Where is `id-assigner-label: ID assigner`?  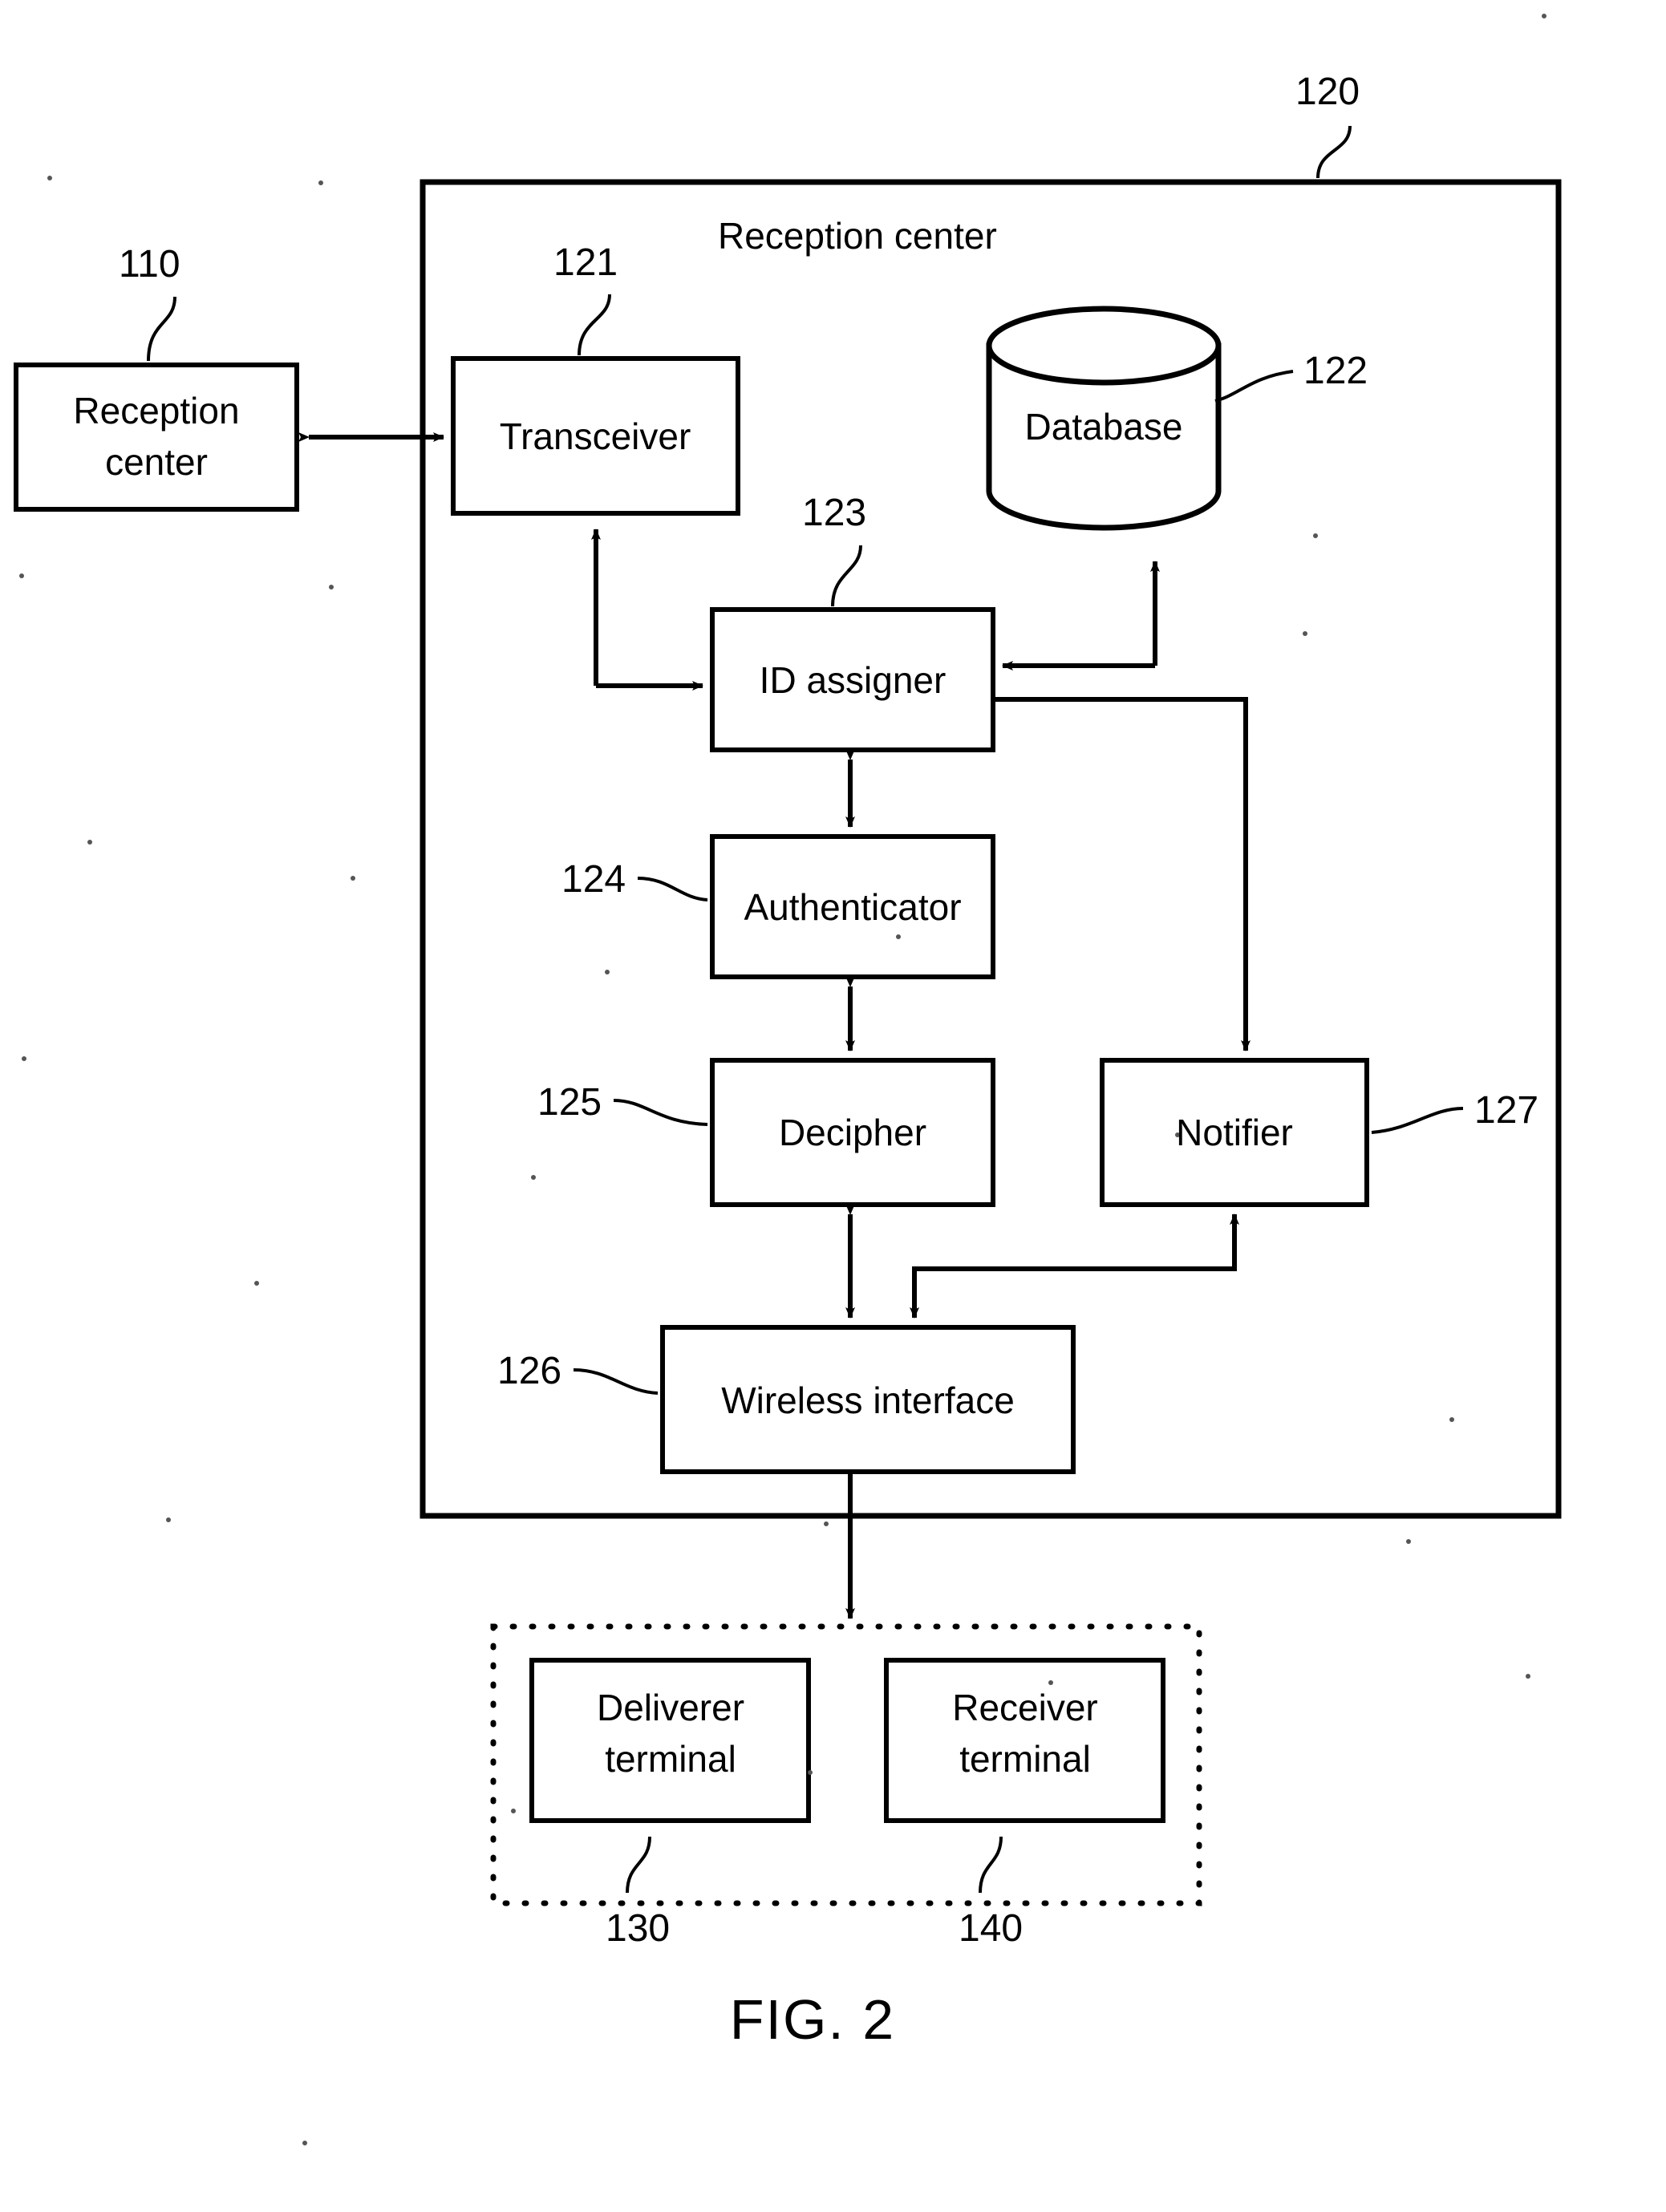
id-assigner-label: ID assigner is located at coordinates (853, 680).